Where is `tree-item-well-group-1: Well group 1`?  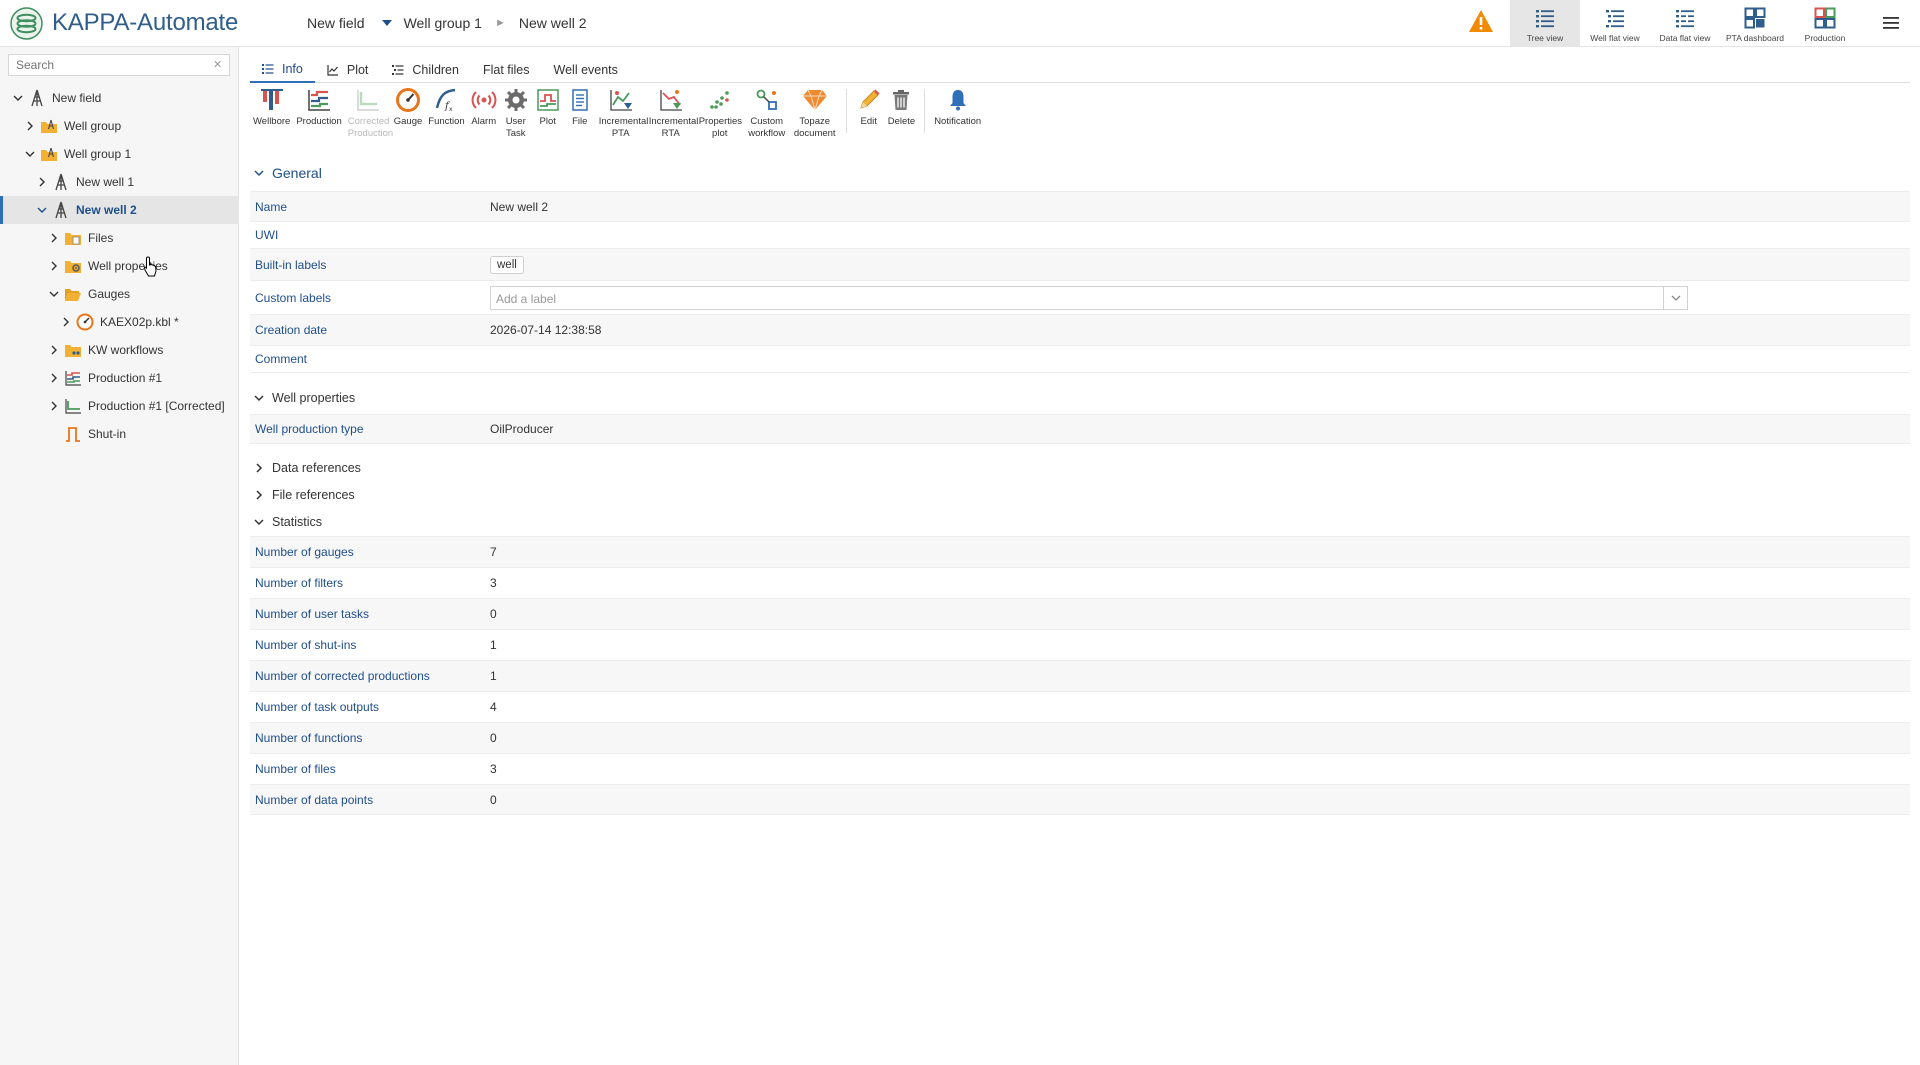
tree-item-well-group-1: Well group 1 is located at coordinates (119, 154).